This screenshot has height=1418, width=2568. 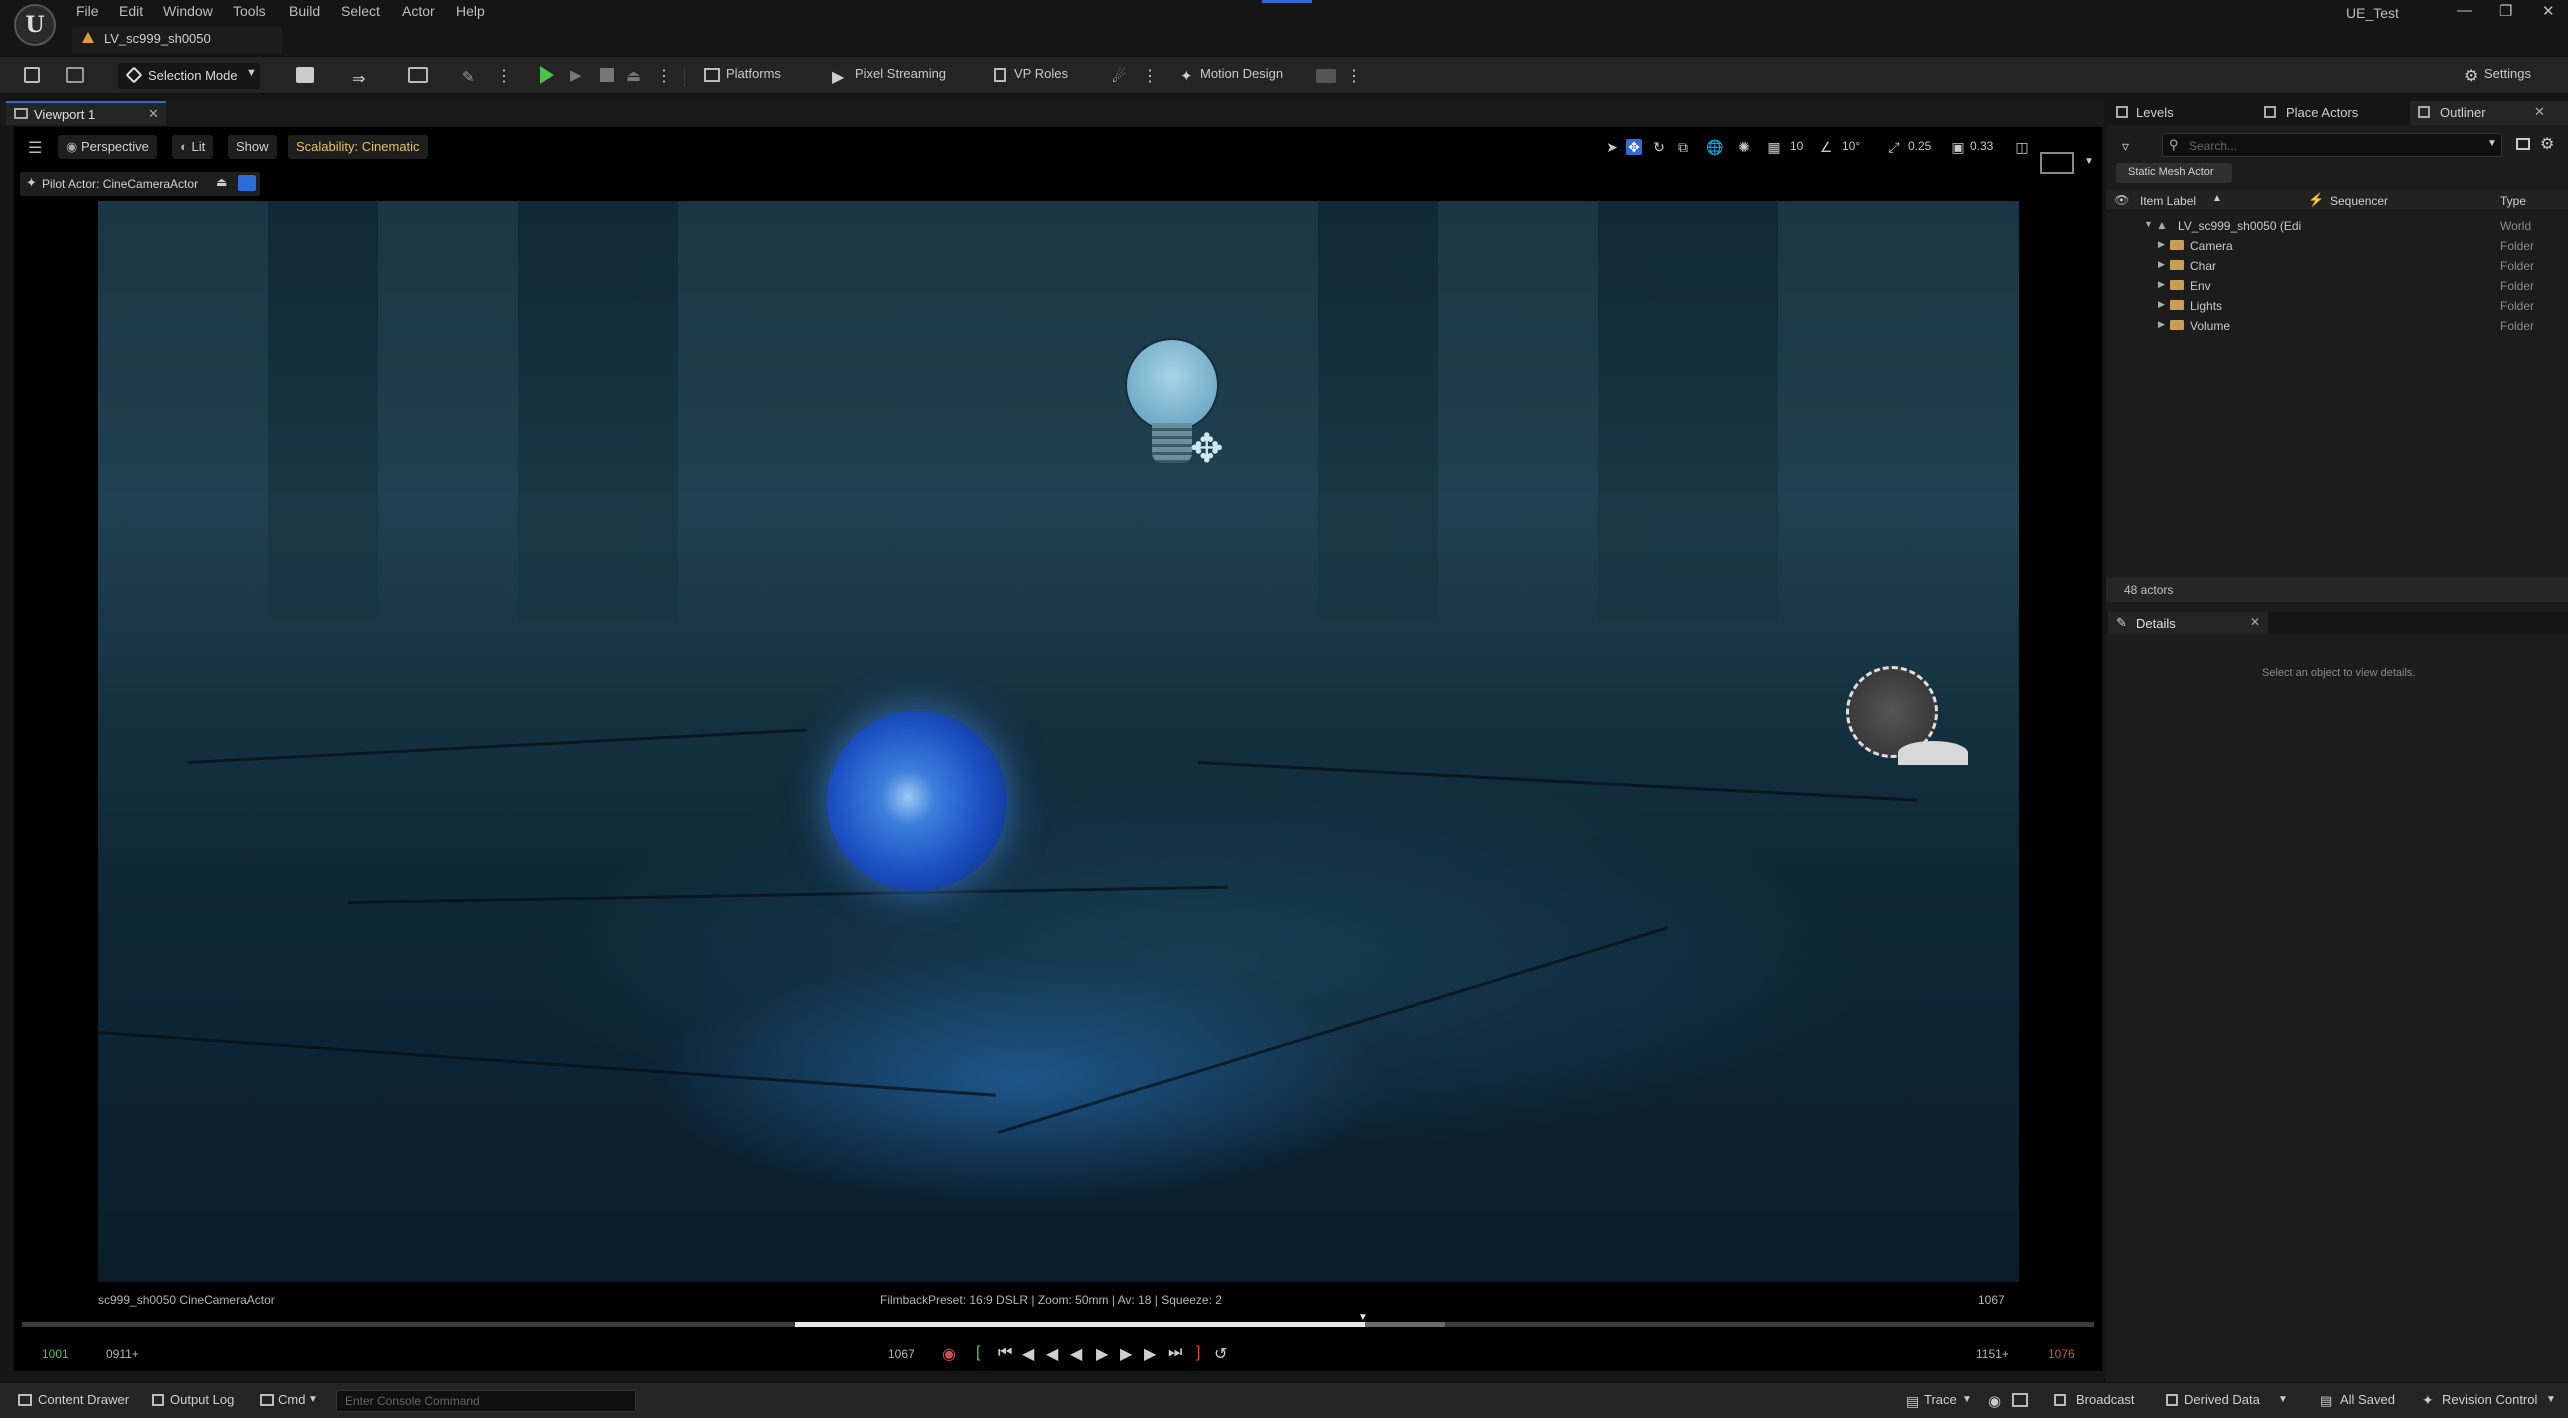 What do you see at coordinates (2105, 1399) in the screenshot?
I see `broadcast-button: Broadcast` at bounding box center [2105, 1399].